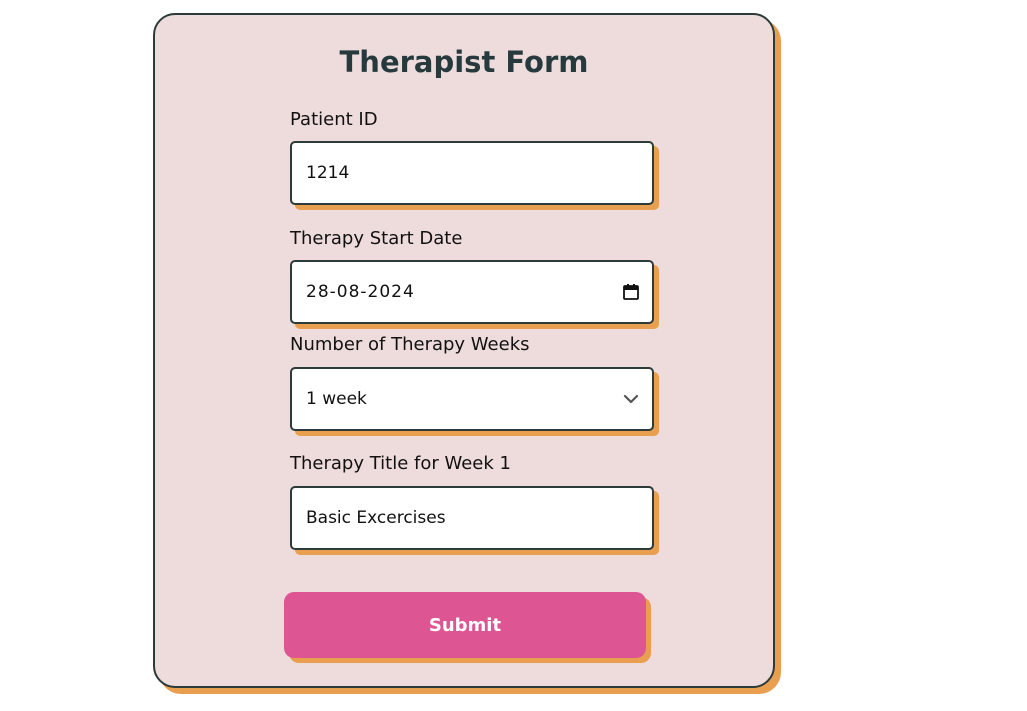  What do you see at coordinates (360, 292) in the screenshot?
I see `start-date-value: 28-08-2024` at bounding box center [360, 292].